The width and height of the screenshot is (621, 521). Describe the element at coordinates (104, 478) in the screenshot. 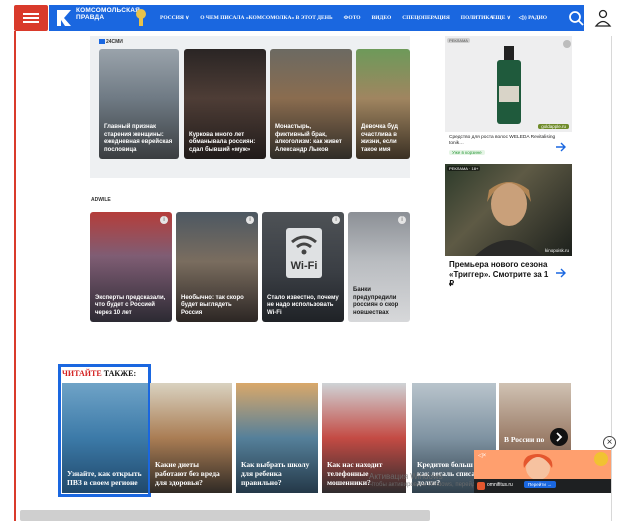

I see `read-also-card-title: Узнайте, как открыть ПВЗ в своем регионе` at that location.